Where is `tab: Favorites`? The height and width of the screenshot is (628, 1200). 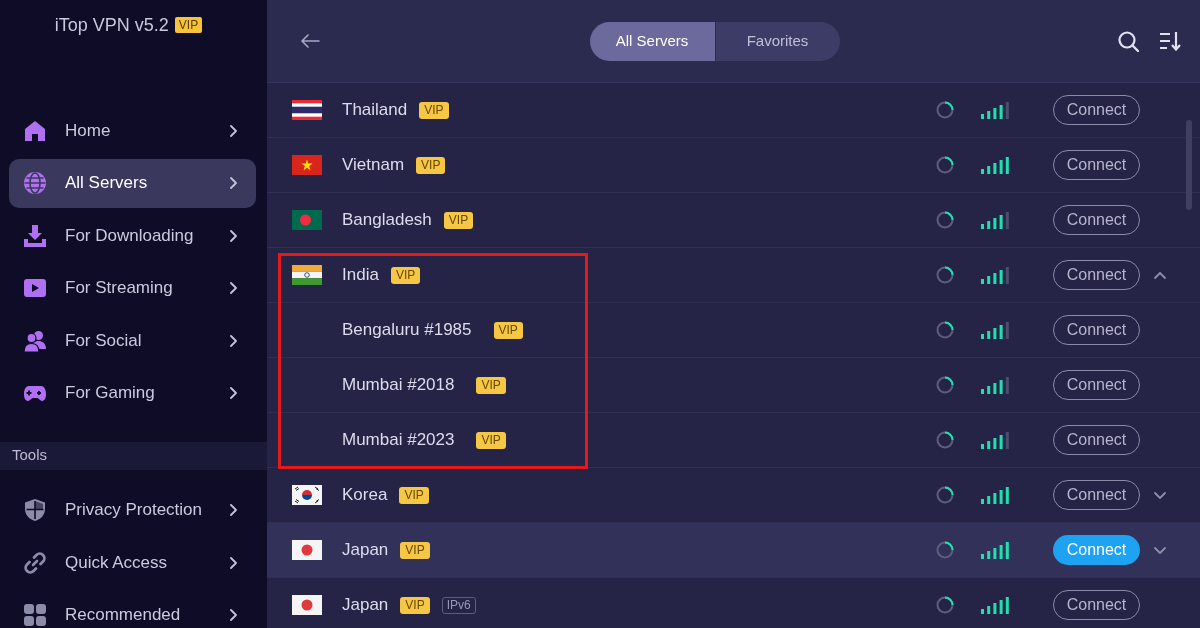 tab: Favorites is located at coordinates (777, 41).